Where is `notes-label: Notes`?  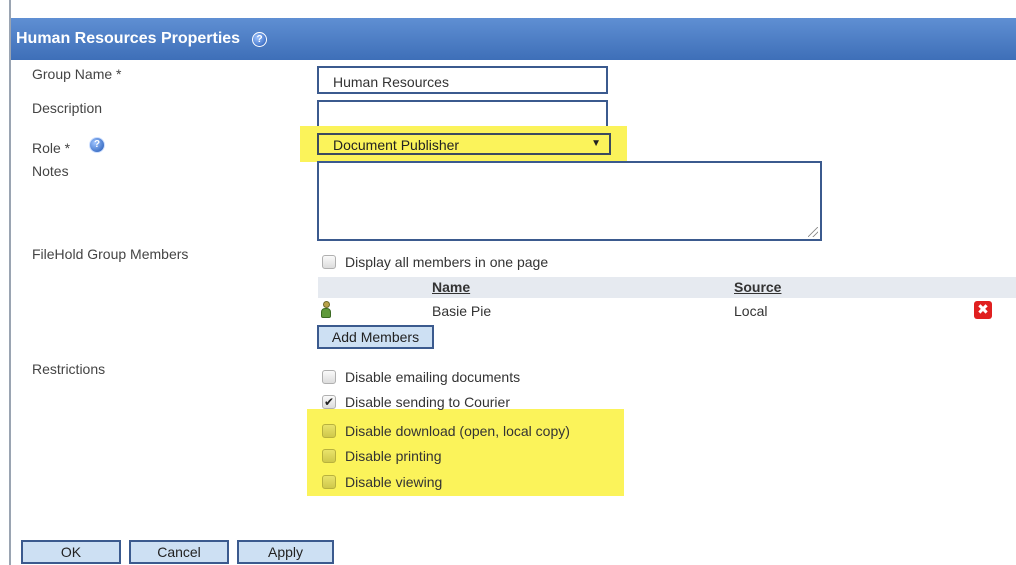
notes-label: Notes is located at coordinates (50, 171).